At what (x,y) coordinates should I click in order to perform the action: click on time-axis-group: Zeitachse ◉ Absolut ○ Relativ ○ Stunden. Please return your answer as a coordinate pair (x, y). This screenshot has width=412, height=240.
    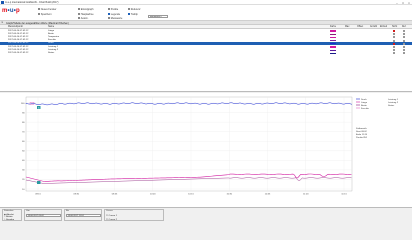
    Looking at the image, I should click on (12, 215).